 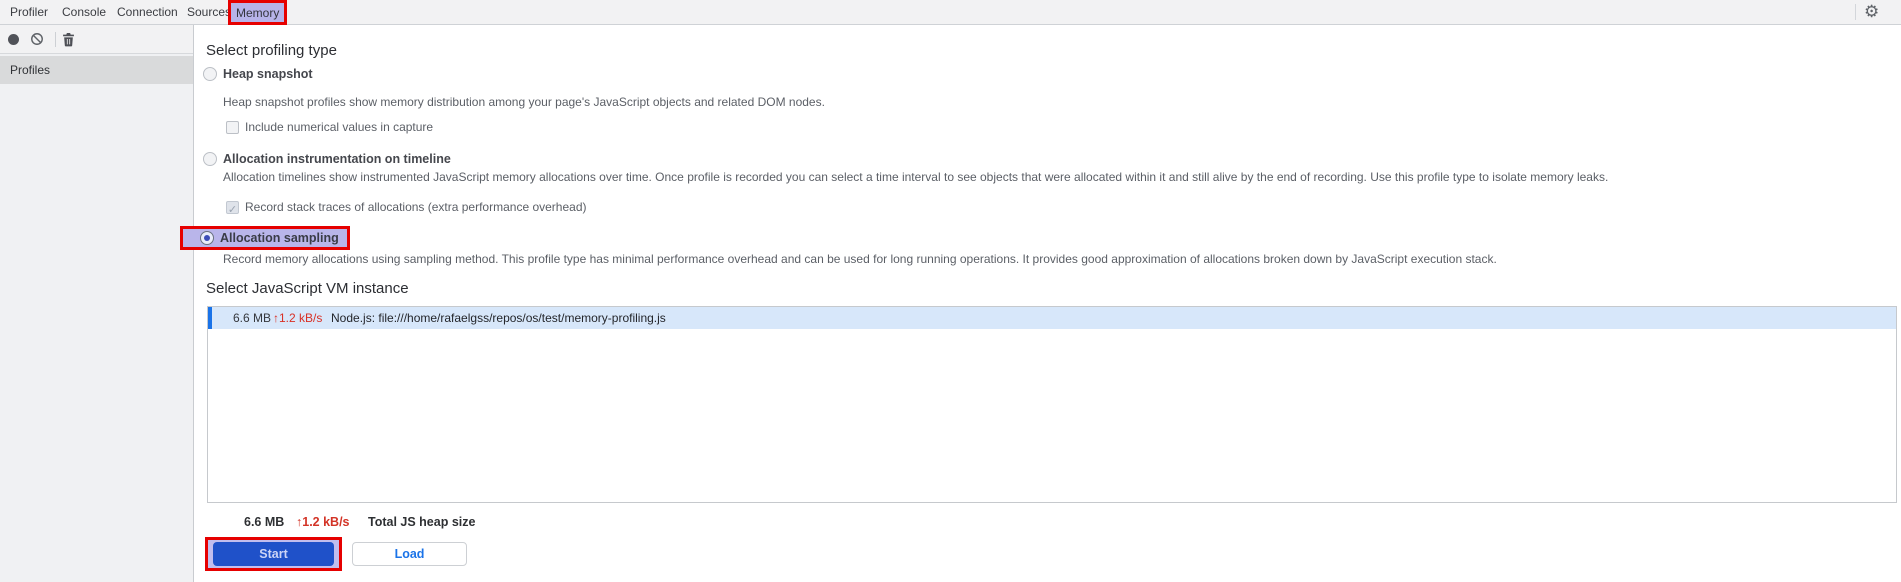 I want to click on checkbox-record-stack-traces: ✓, so click(x=232, y=208).